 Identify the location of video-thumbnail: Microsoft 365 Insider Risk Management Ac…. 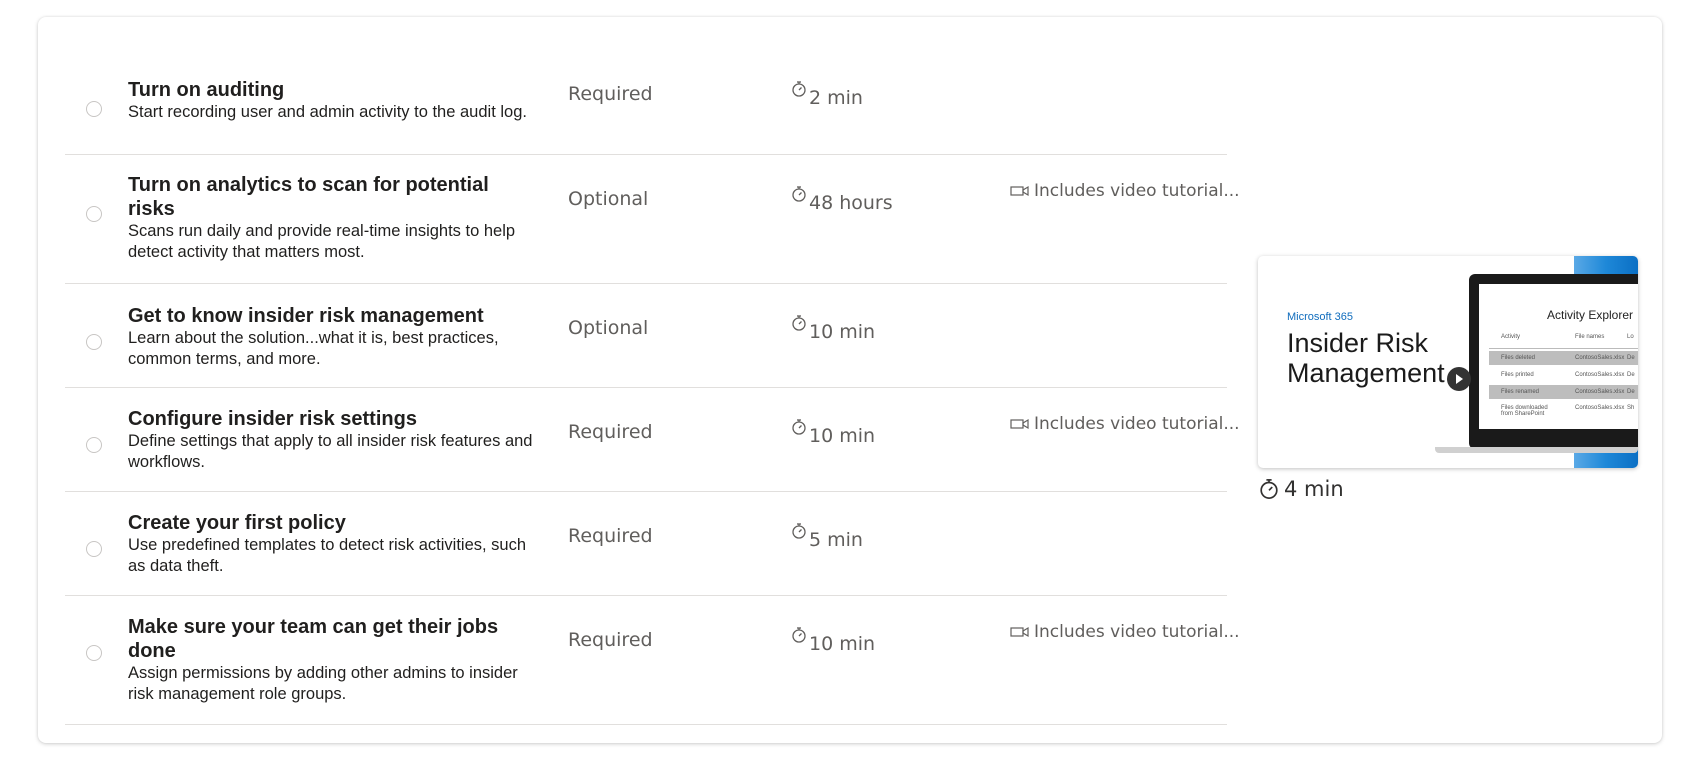
(1448, 362).